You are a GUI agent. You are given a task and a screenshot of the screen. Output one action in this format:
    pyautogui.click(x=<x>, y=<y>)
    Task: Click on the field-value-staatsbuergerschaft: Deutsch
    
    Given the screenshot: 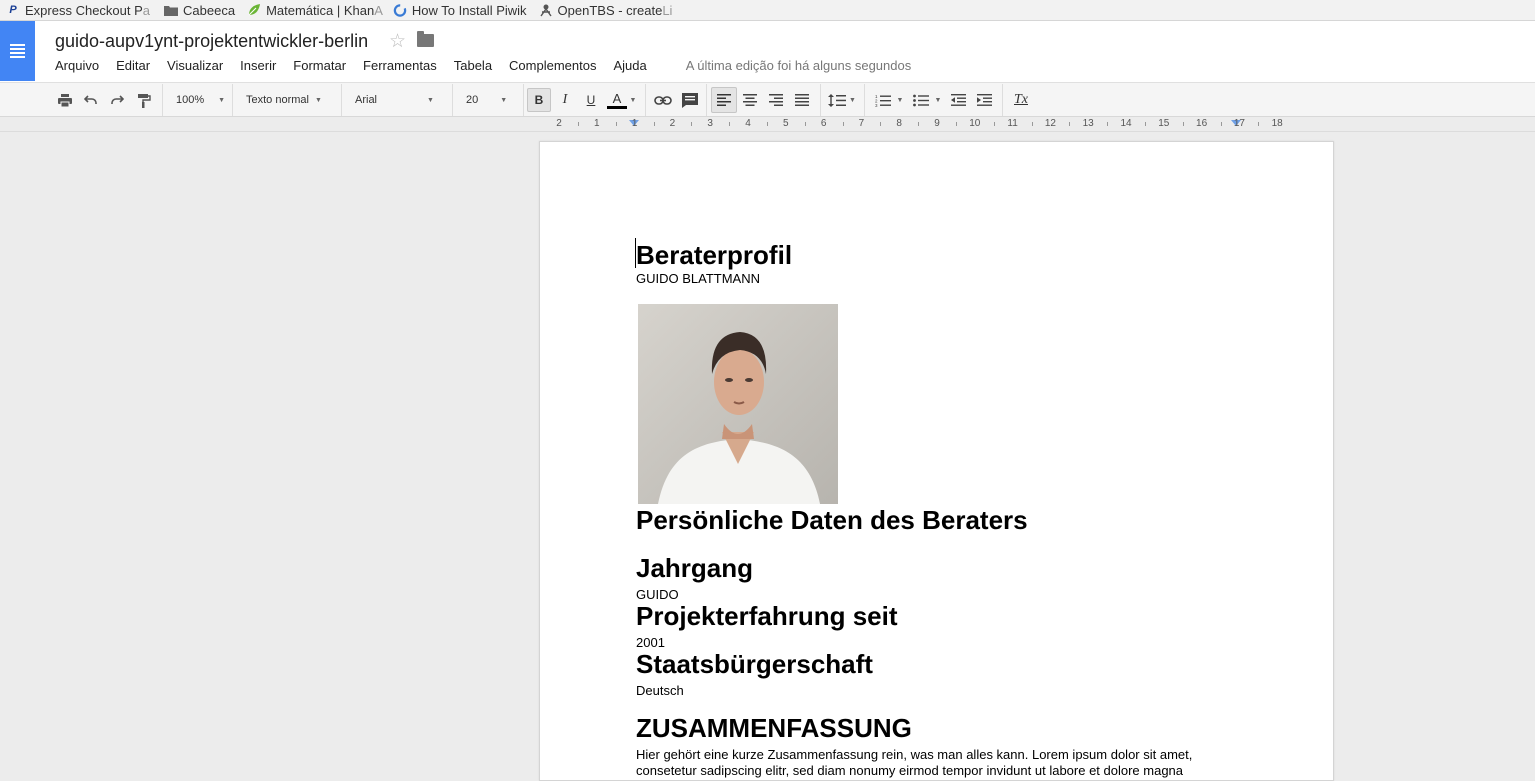 What is the action you would take?
    pyautogui.click(x=660, y=690)
    